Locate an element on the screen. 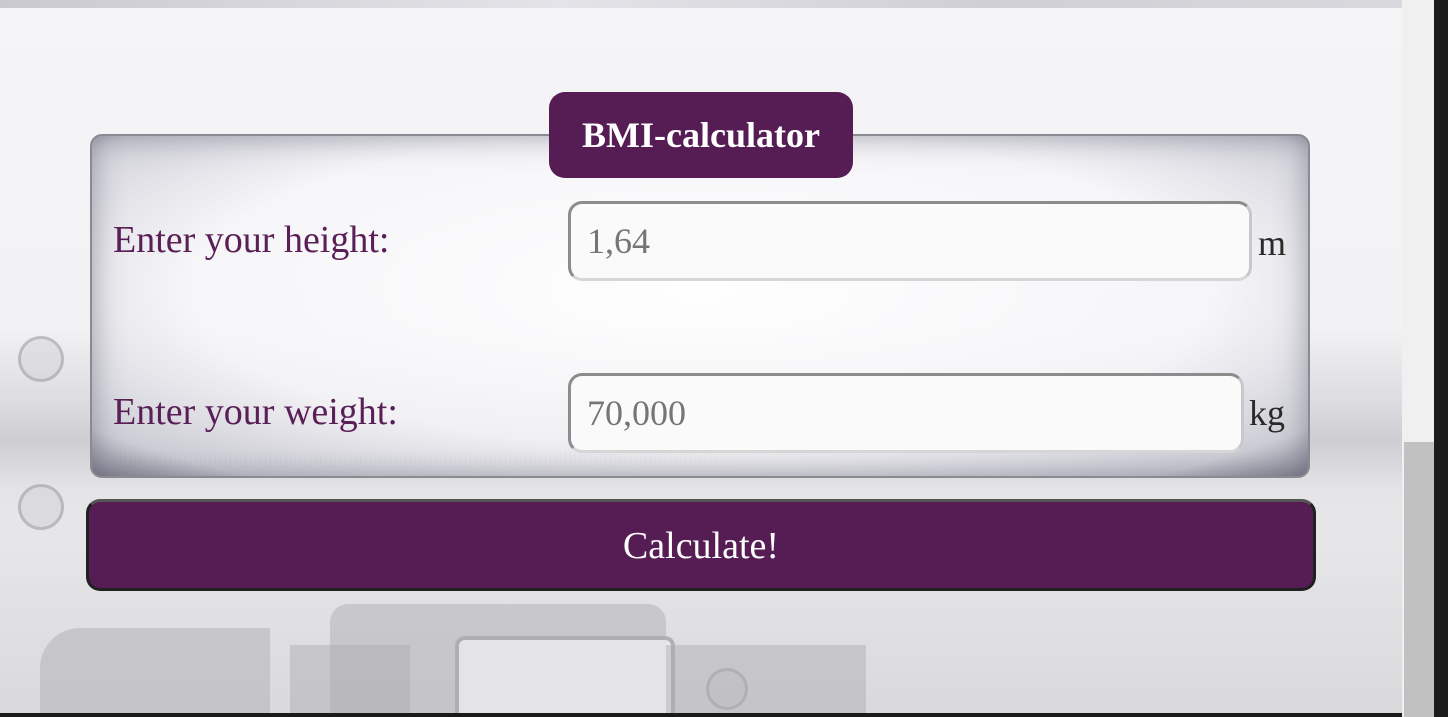 The width and height of the screenshot is (1448, 717). weight-label: Enter your weight: is located at coordinates (255, 412).